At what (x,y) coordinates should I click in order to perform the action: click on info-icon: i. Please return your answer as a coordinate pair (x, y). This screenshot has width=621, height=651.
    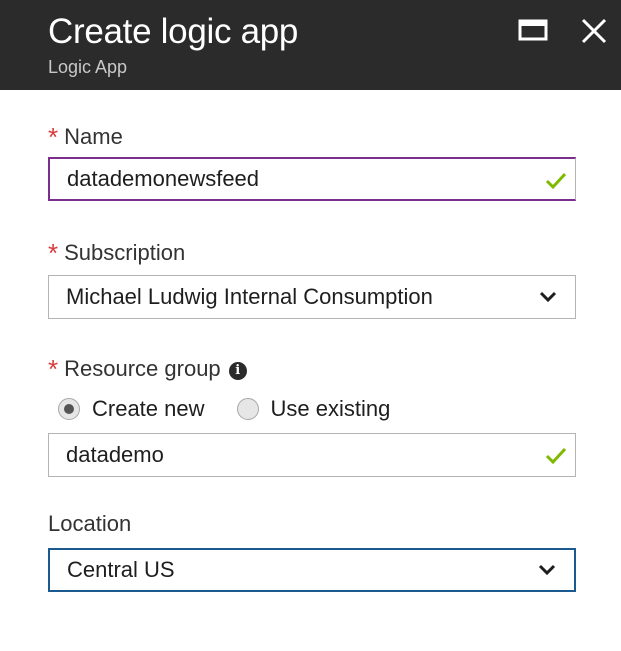
    Looking at the image, I should click on (237, 371).